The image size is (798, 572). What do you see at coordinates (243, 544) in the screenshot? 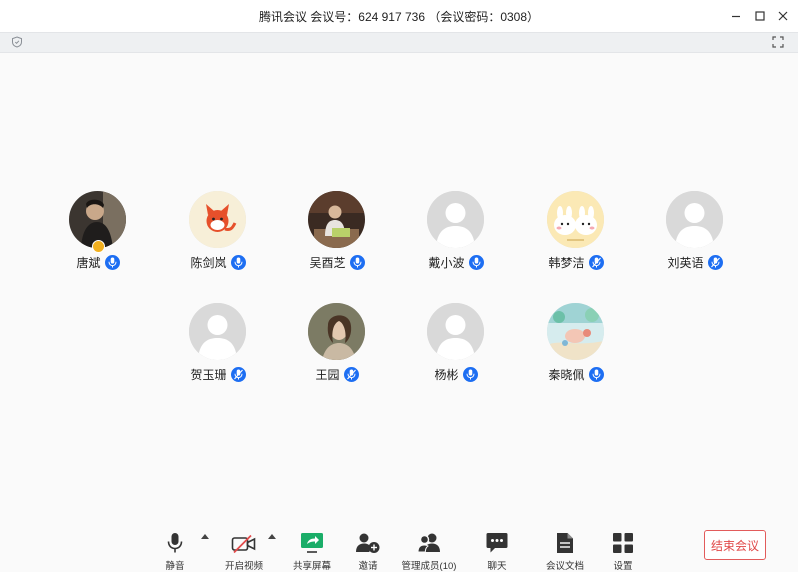
I see `video-off-icon` at bounding box center [243, 544].